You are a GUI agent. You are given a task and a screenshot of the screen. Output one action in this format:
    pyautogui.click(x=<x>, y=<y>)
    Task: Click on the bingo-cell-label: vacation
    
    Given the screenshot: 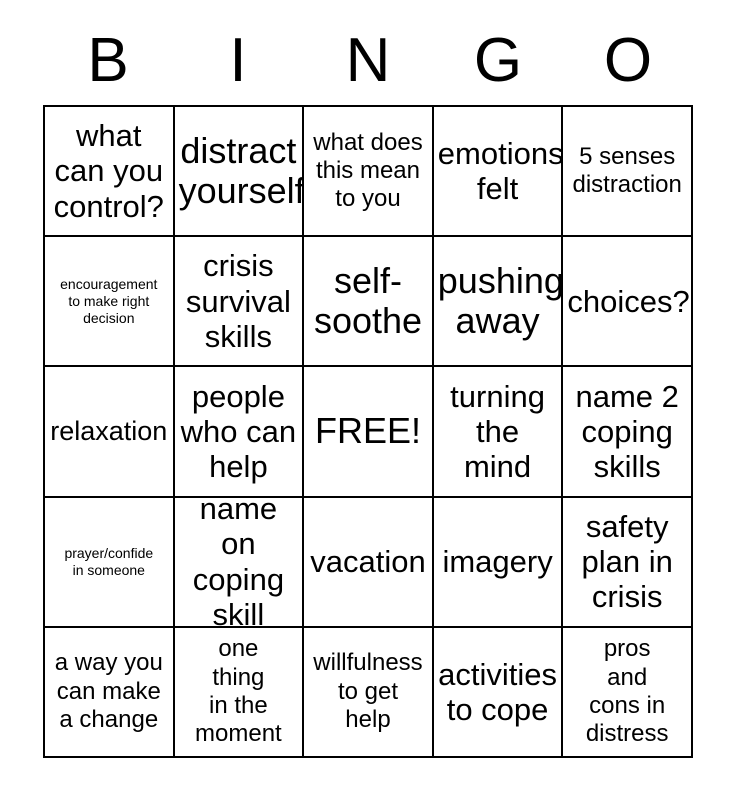 What is the action you would take?
    pyautogui.click(x=368, y=562)
    